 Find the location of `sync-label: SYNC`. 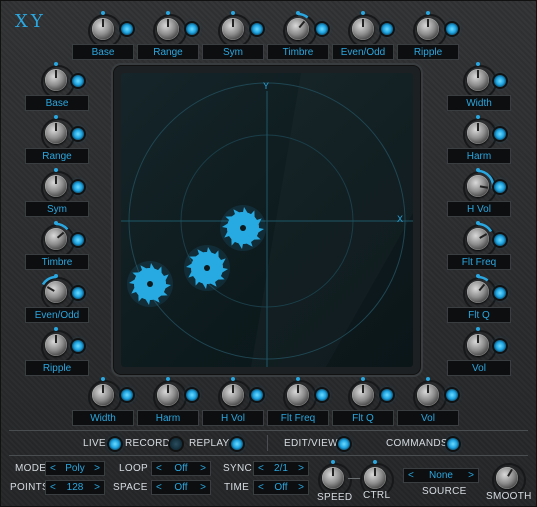

sync-label: SYNC is located at coordinates (237, 468).